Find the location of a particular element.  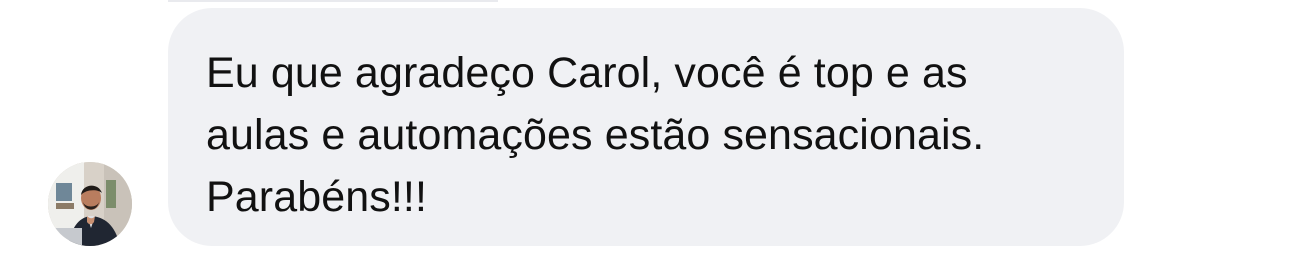

person-avatar-icon is located at coordinates (90, 204).